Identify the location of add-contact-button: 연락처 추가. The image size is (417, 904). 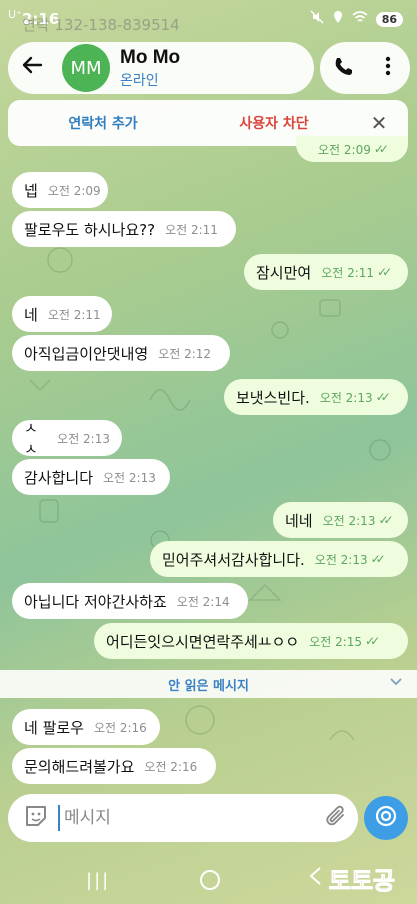
(103, 123).